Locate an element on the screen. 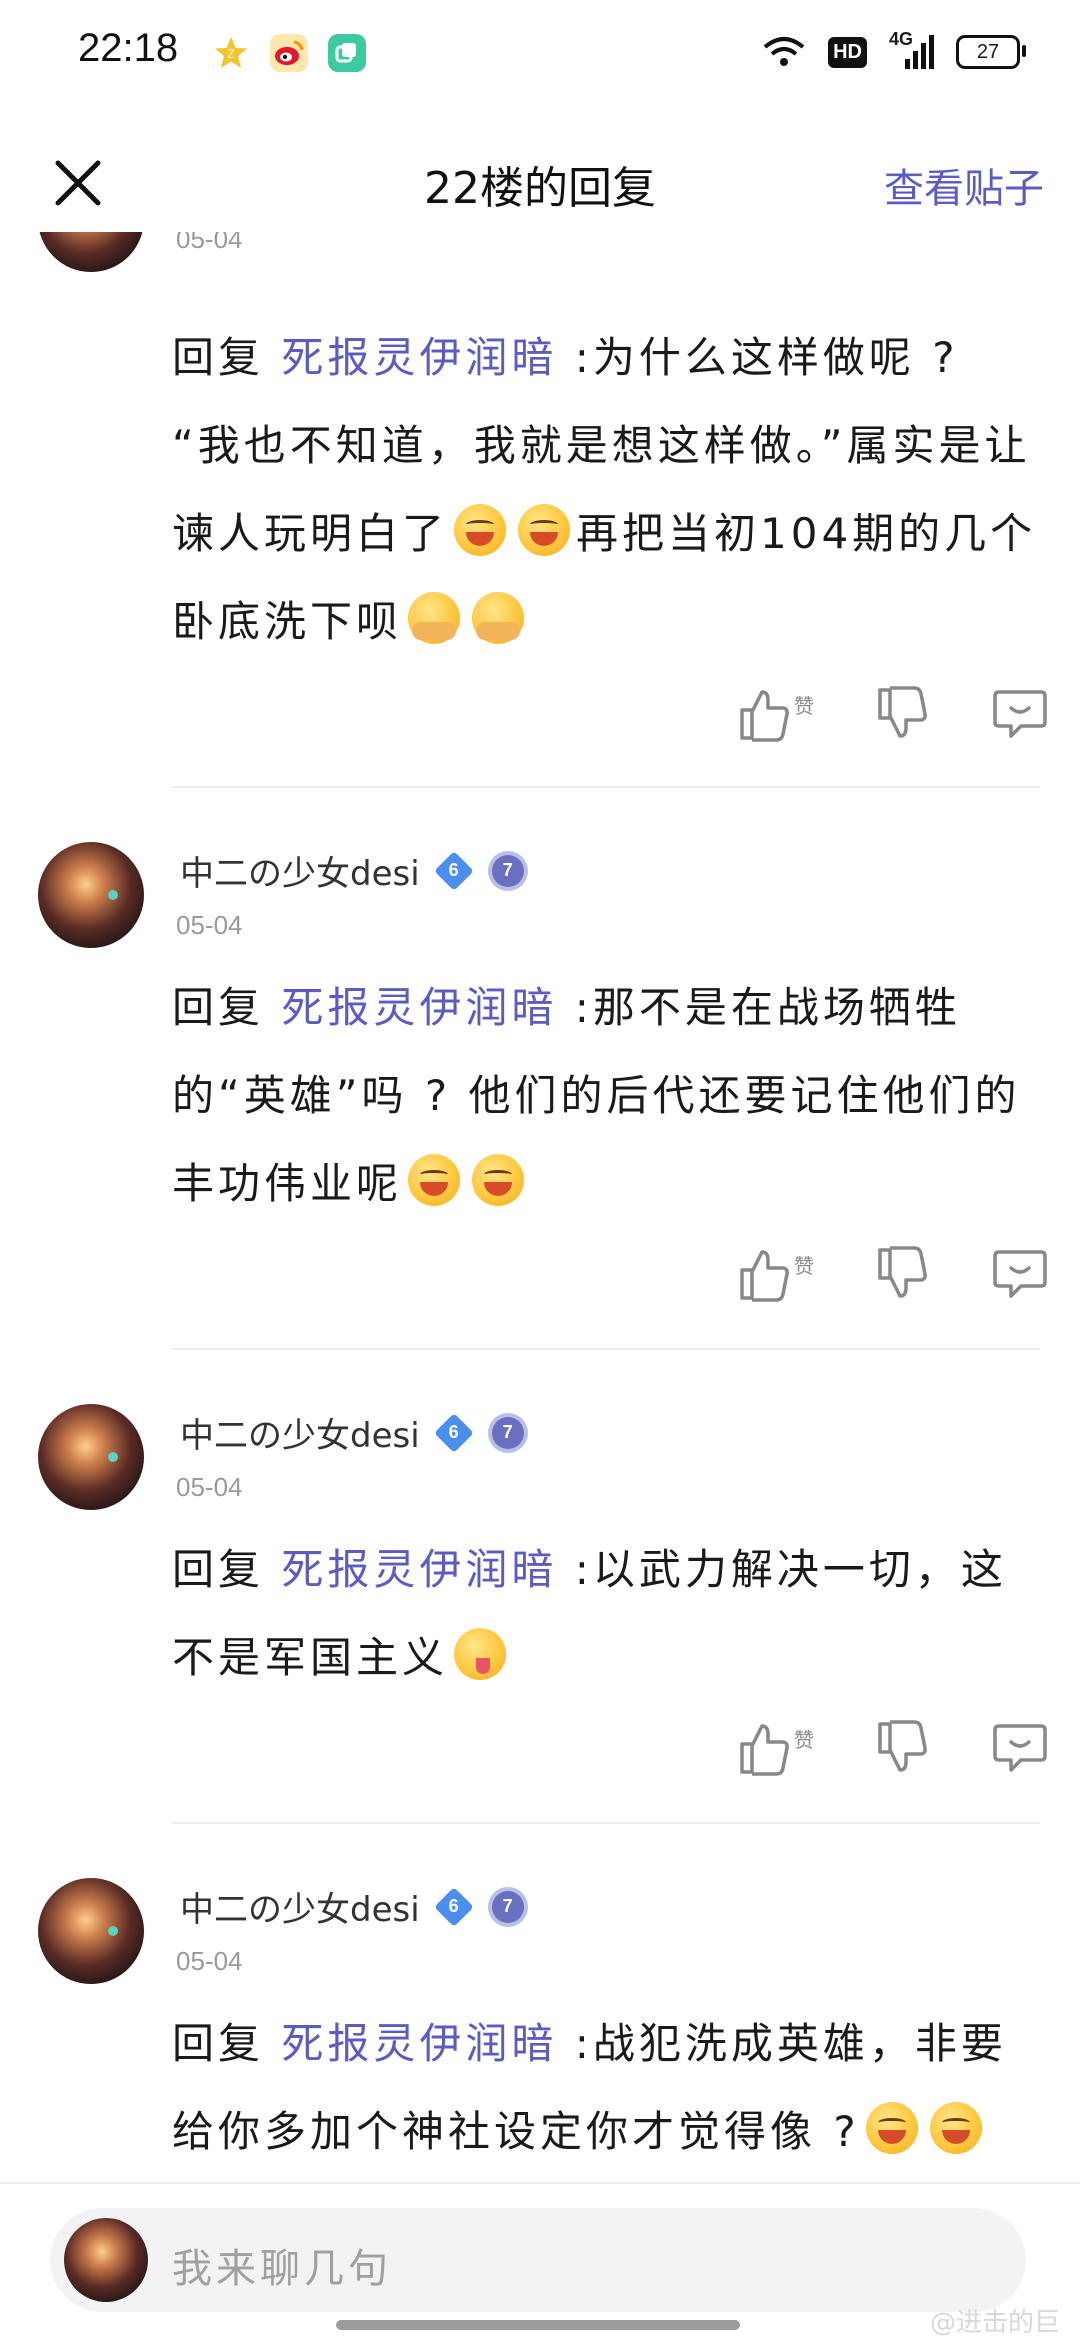 The width and height of the screenshot is (1080, 2342). svg-text: Z is located at coordinates (230, 54).